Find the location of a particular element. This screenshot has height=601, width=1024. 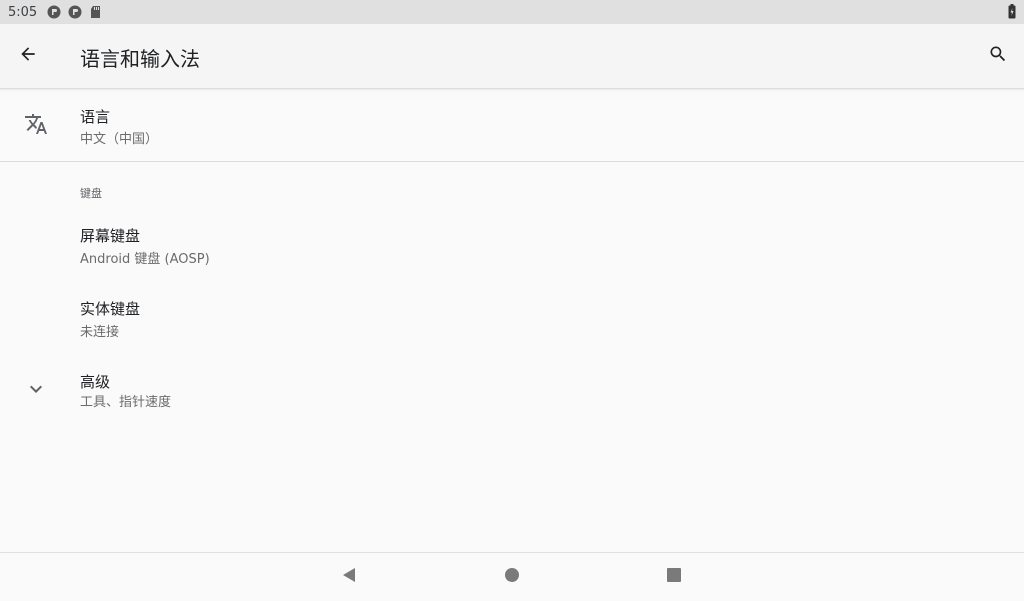

navigation-bar is located at coordinates (512, 576).